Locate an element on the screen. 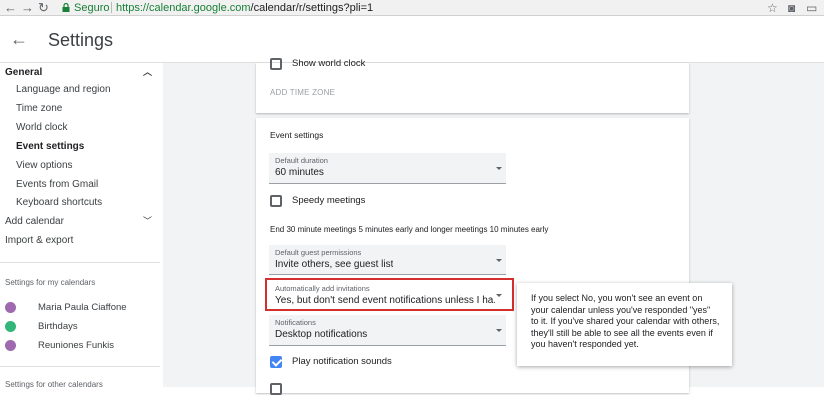 Image resolution: width=824 pixels, height=395 pixels. secure-label: Seguro is located at coordinates (92, 8).